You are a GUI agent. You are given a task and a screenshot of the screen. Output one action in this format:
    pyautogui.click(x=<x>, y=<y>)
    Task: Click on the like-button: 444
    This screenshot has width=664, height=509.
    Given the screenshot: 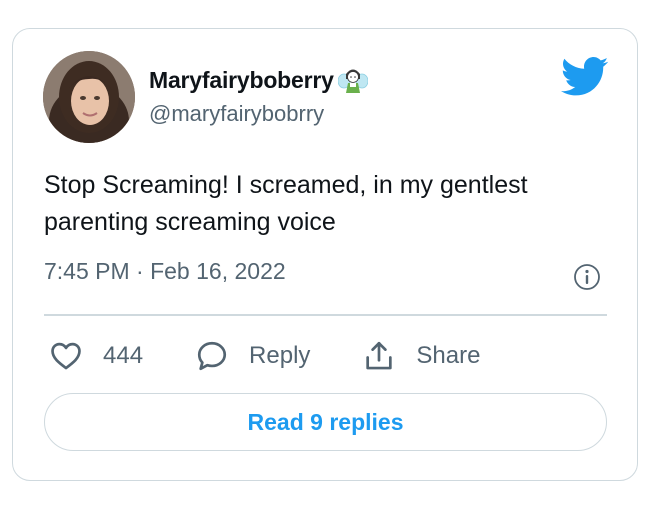 What is the action you would take?
    pyautogui.click(x=96, y=356)
    